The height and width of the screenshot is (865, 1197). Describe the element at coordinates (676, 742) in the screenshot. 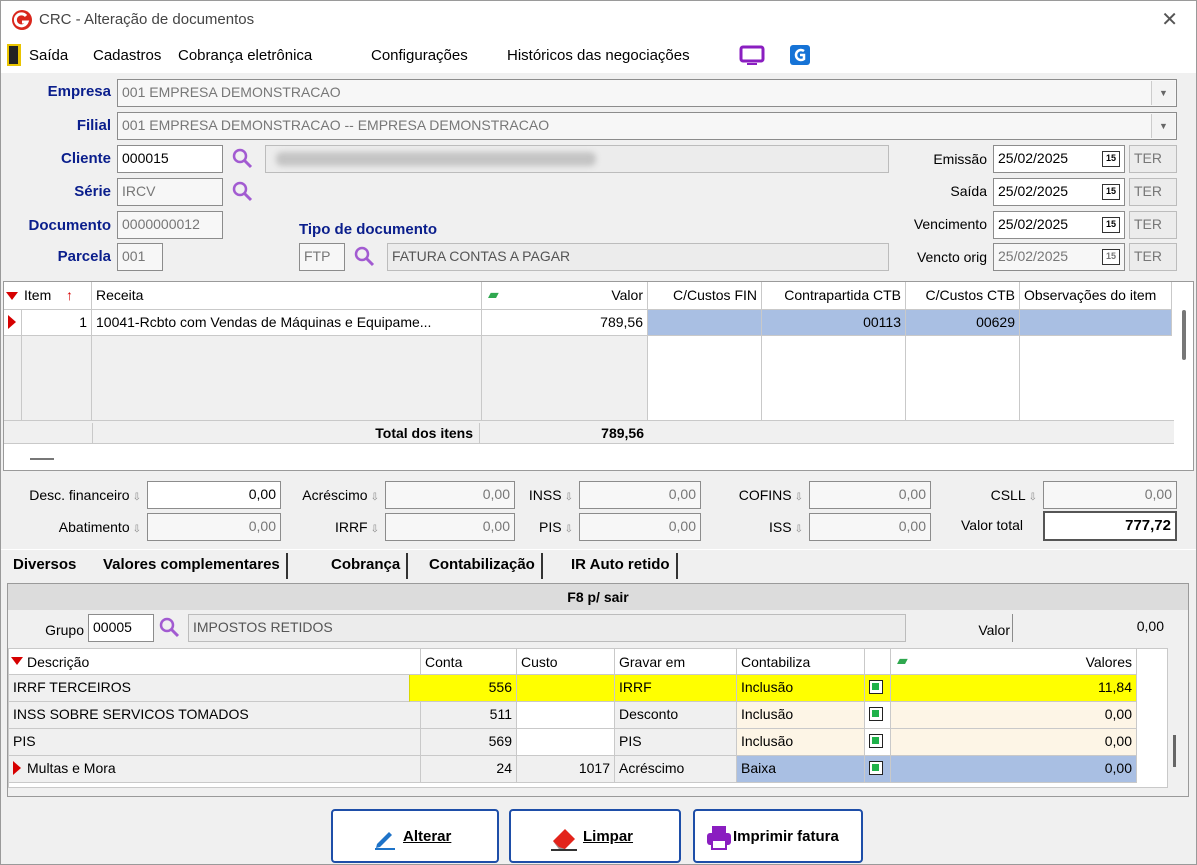

I see `row3-gravar: PIS` at that location.